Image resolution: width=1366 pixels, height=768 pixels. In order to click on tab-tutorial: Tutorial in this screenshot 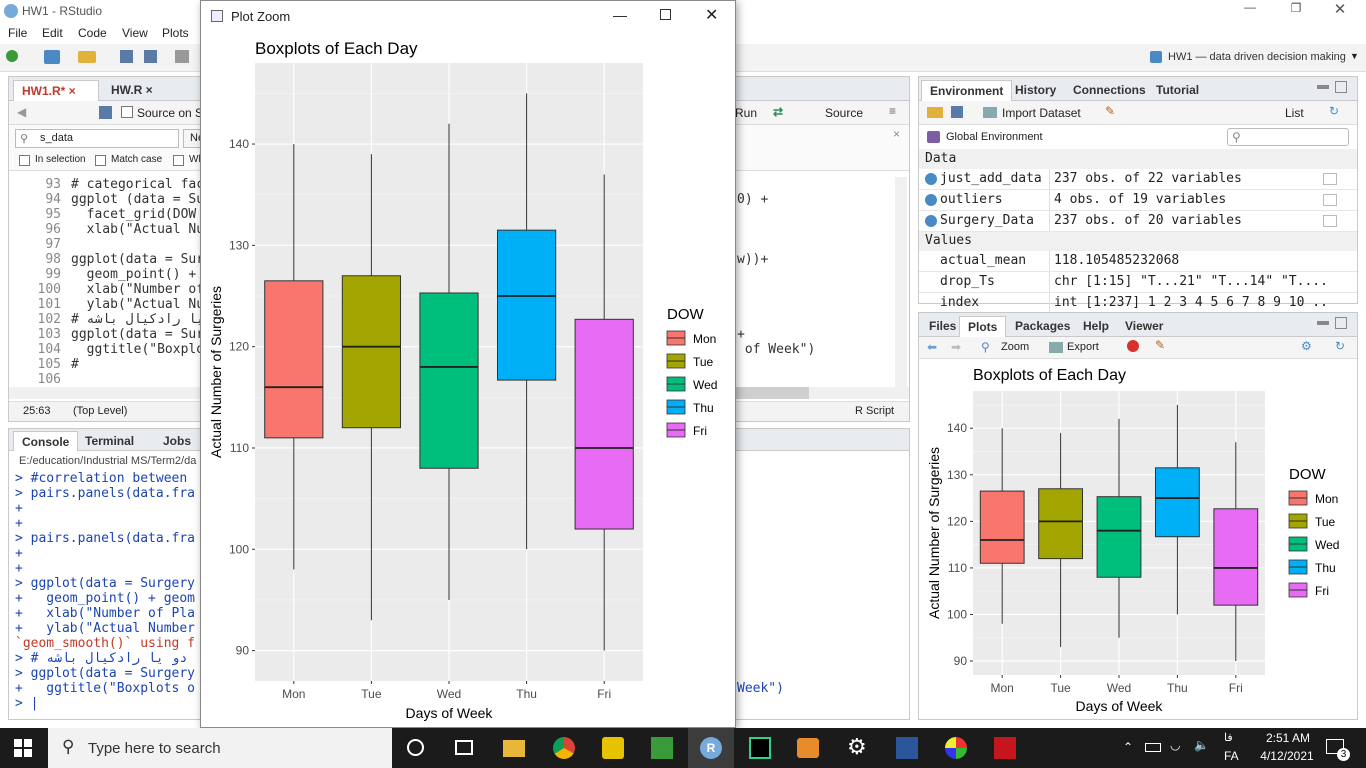, I will do `click(1177, 90)`.